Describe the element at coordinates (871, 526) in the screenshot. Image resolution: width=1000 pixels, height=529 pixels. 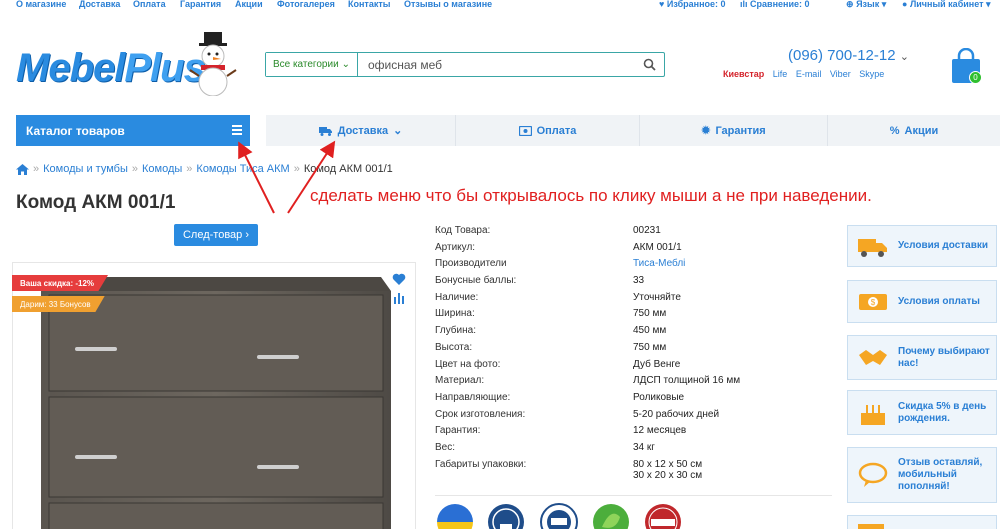
I see `orange-icon` at that location.